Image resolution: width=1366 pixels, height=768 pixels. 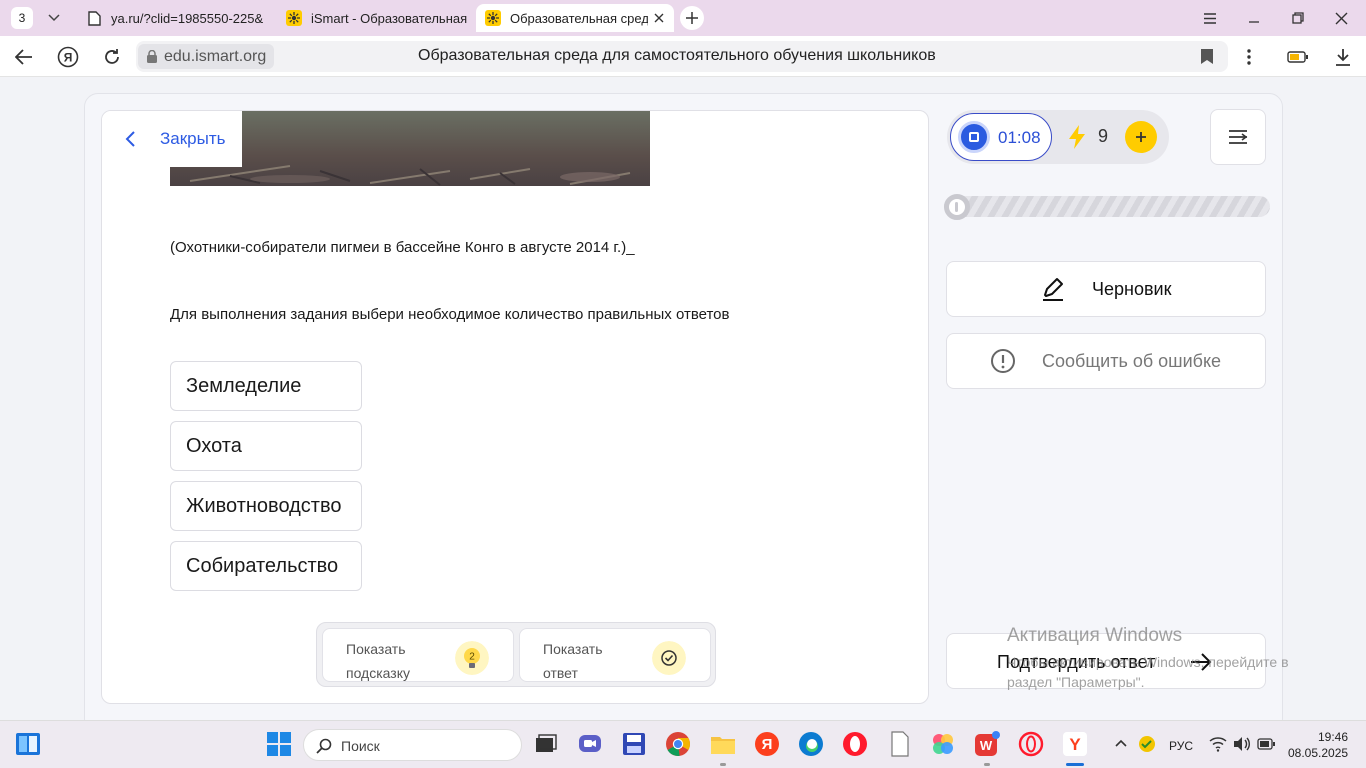 What do you see at coordinates (266, 506) in the screenshot?
I see `answer-option: Животноводство` at bounding box center [266, 506].